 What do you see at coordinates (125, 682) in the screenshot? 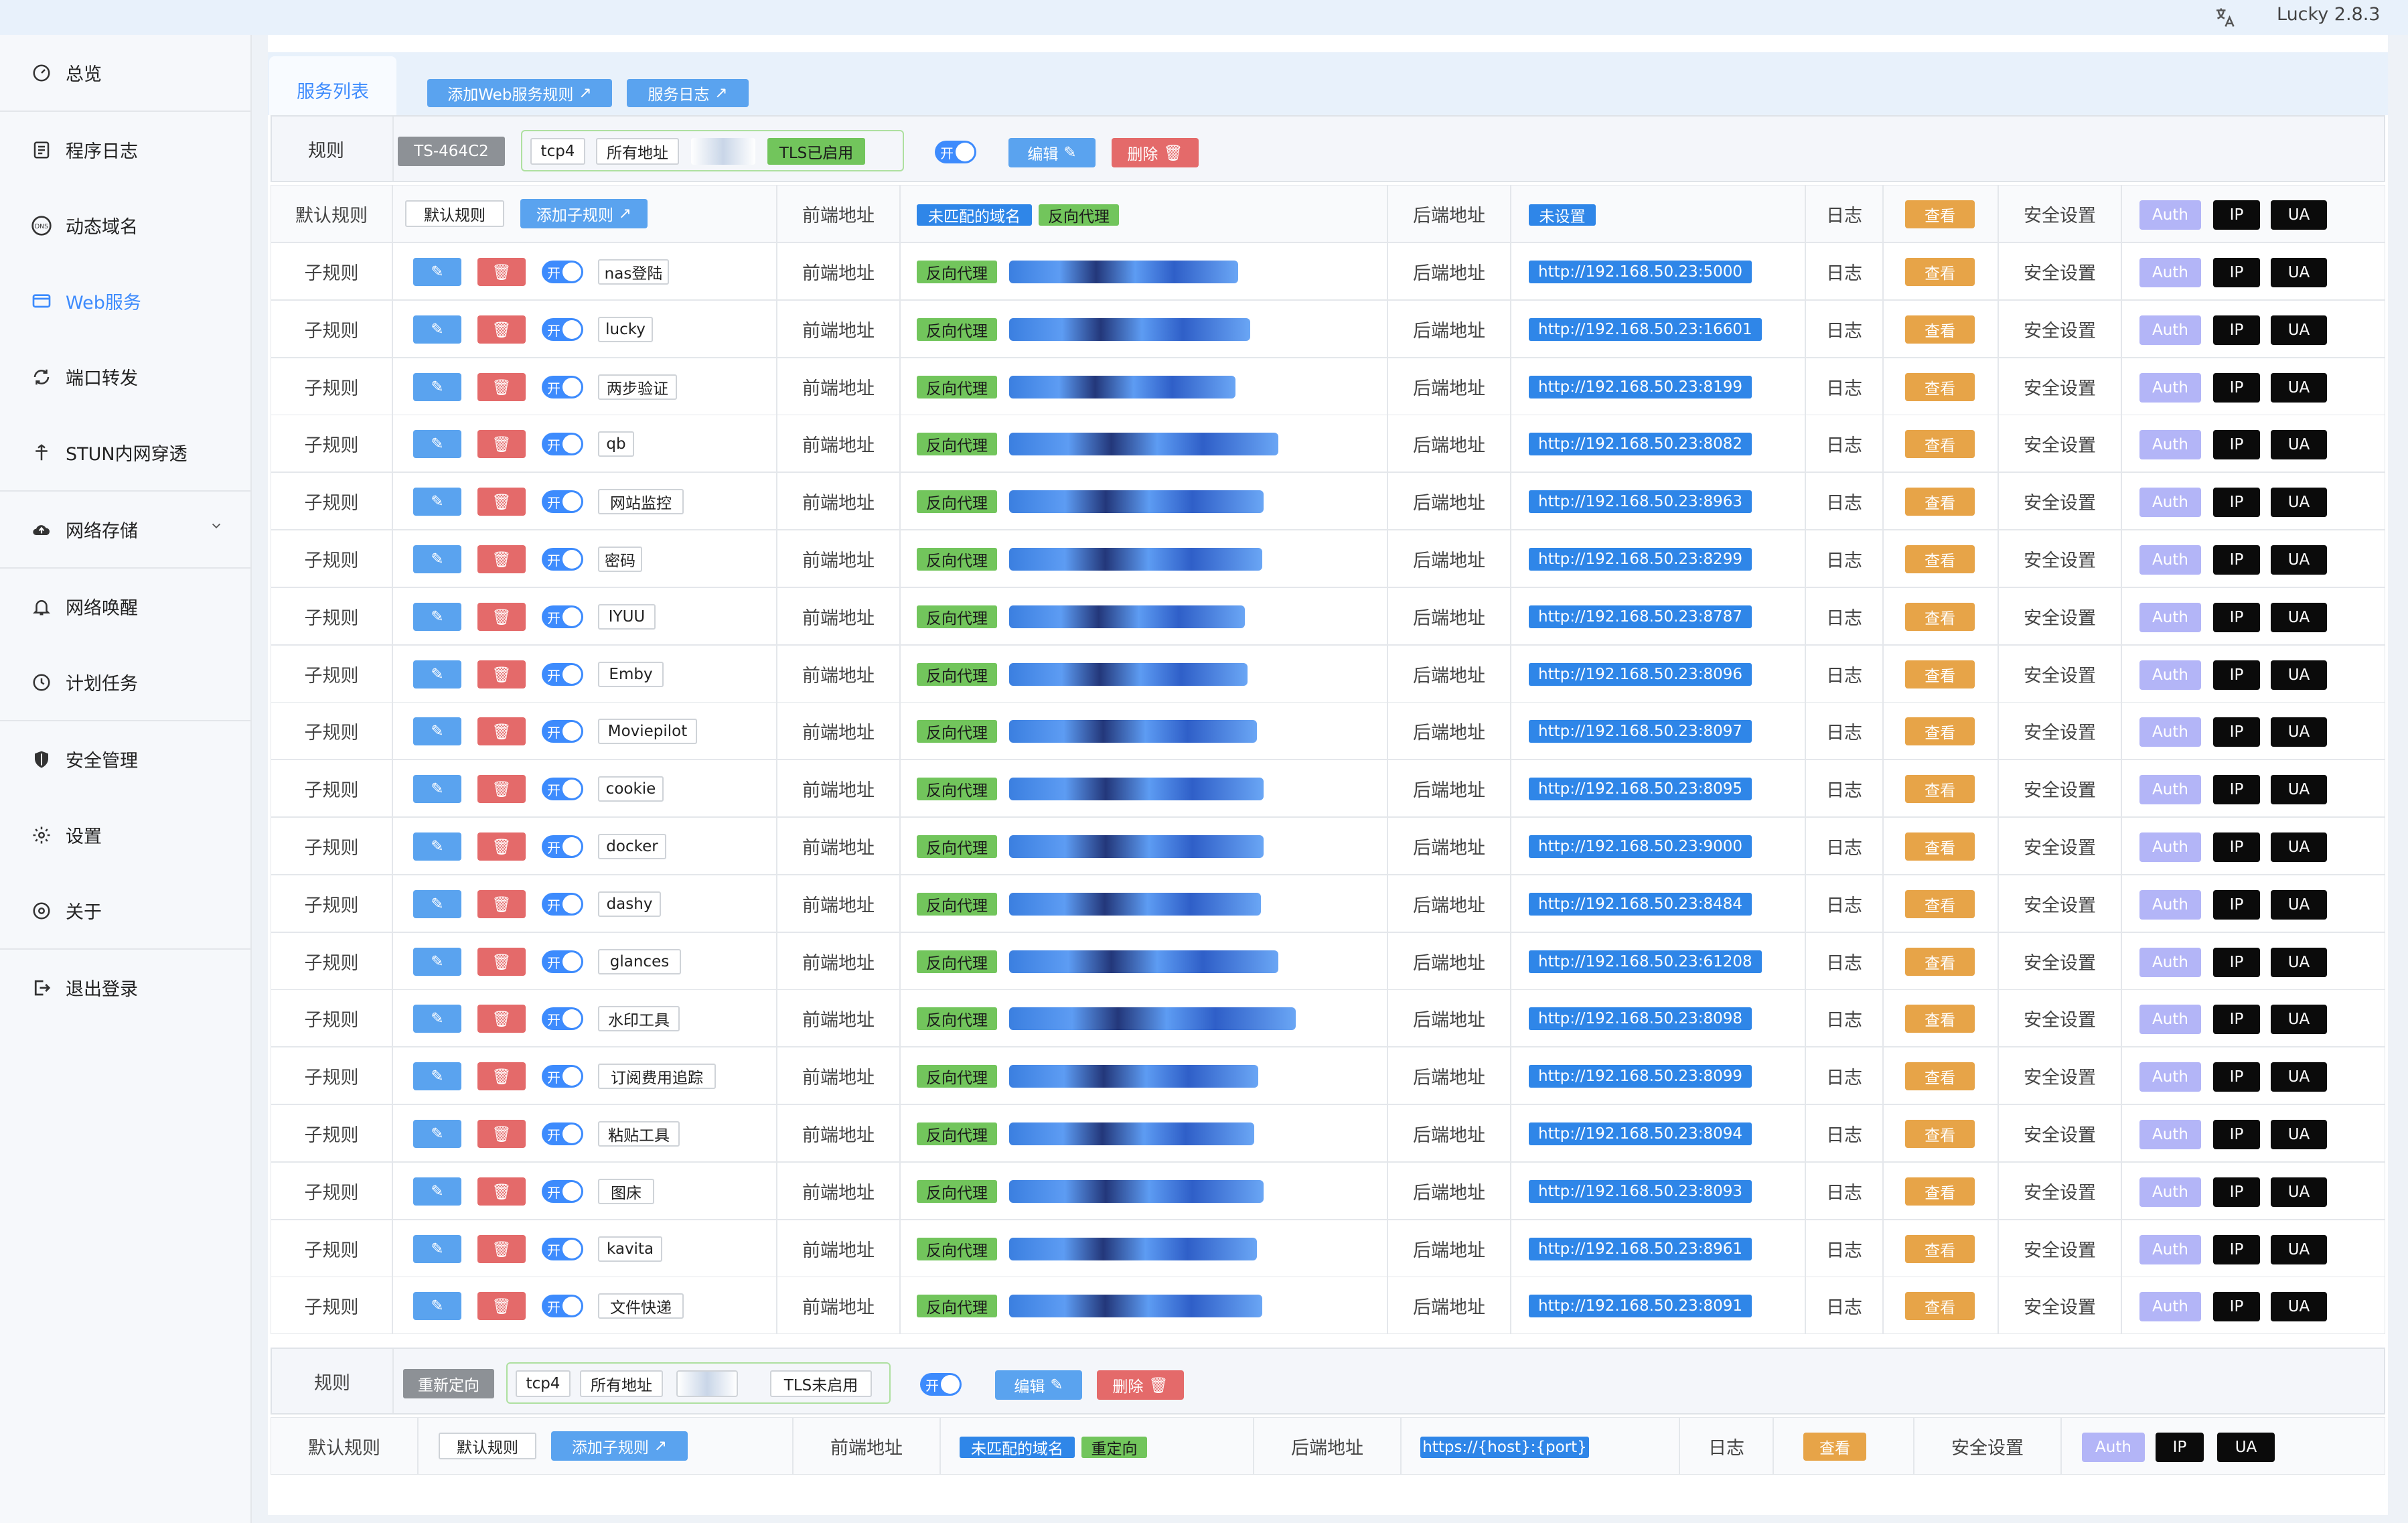
I see `sidebar-item-scheduled-tasks: 计划任务` at bounding box center [125, 682].